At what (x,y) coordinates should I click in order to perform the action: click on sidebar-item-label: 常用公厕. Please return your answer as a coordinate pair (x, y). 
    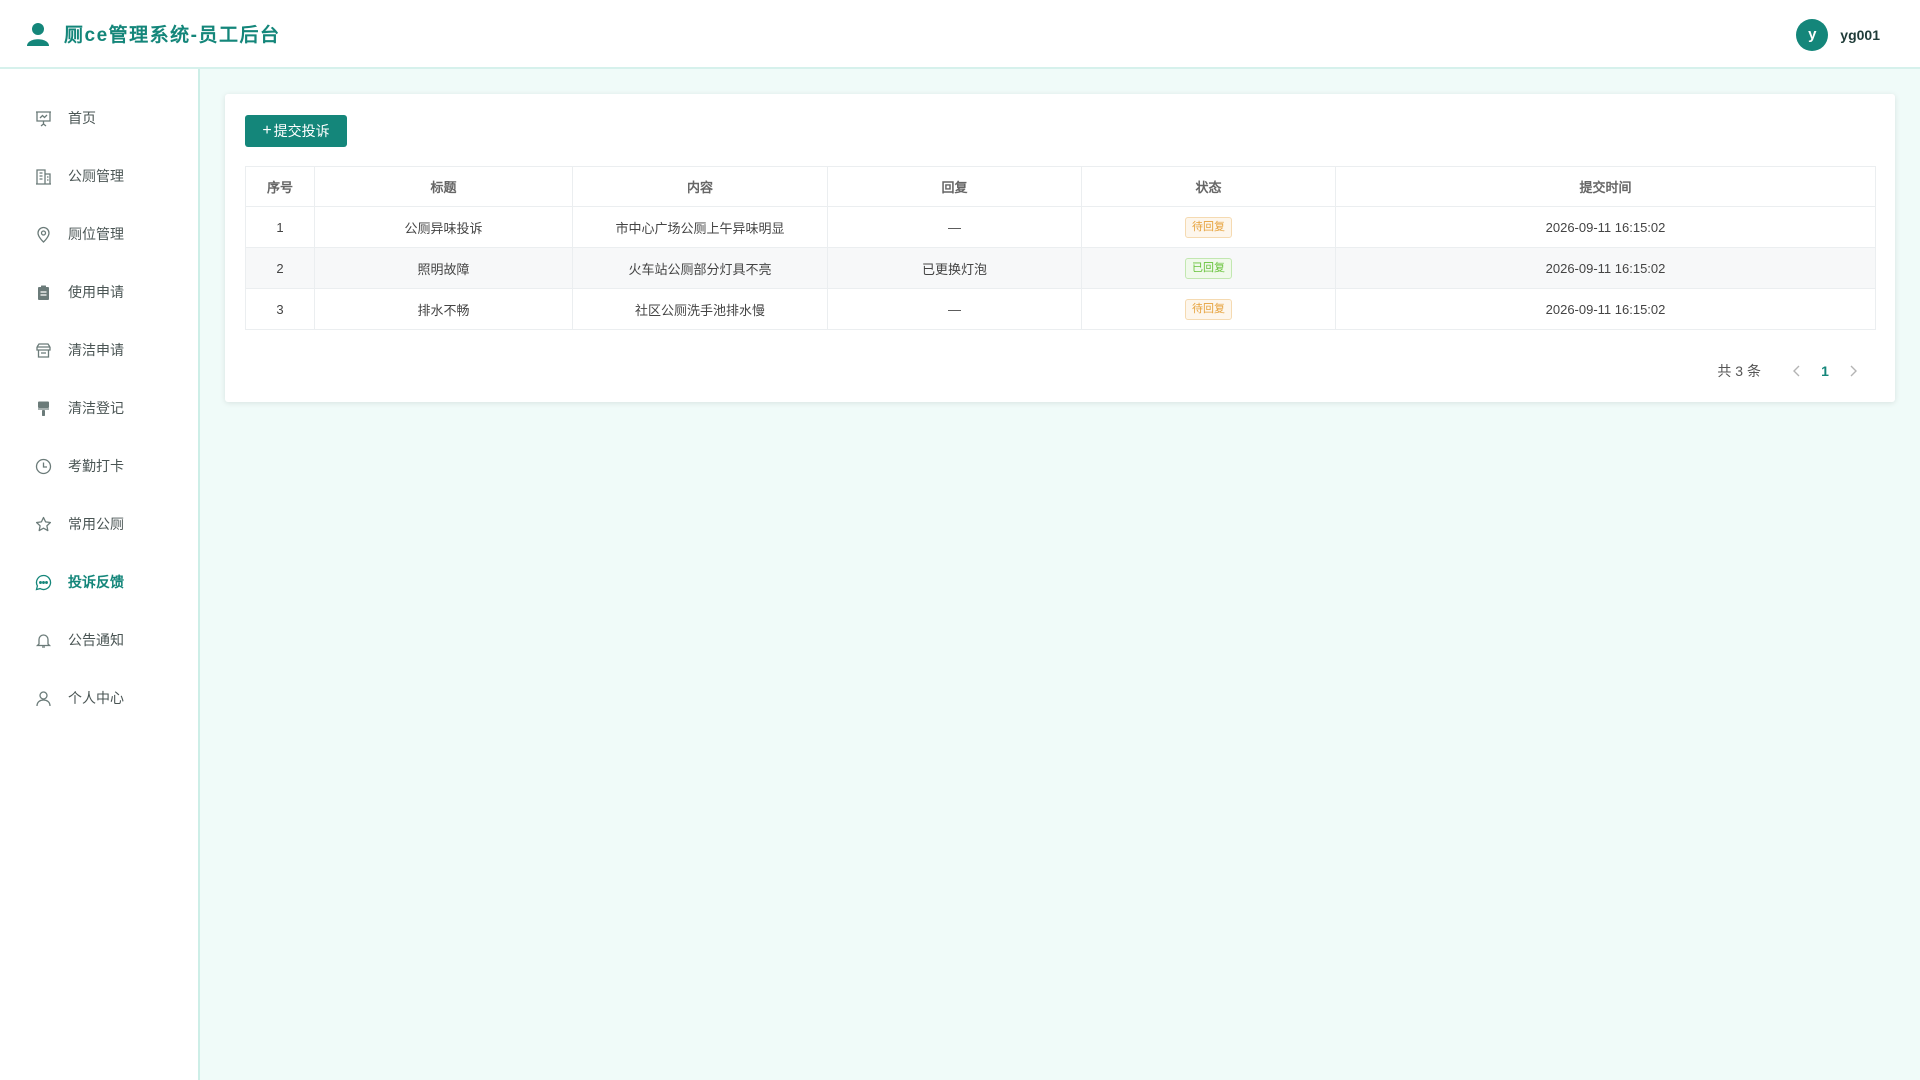
    Looking at the image, I should click on (96, 524).